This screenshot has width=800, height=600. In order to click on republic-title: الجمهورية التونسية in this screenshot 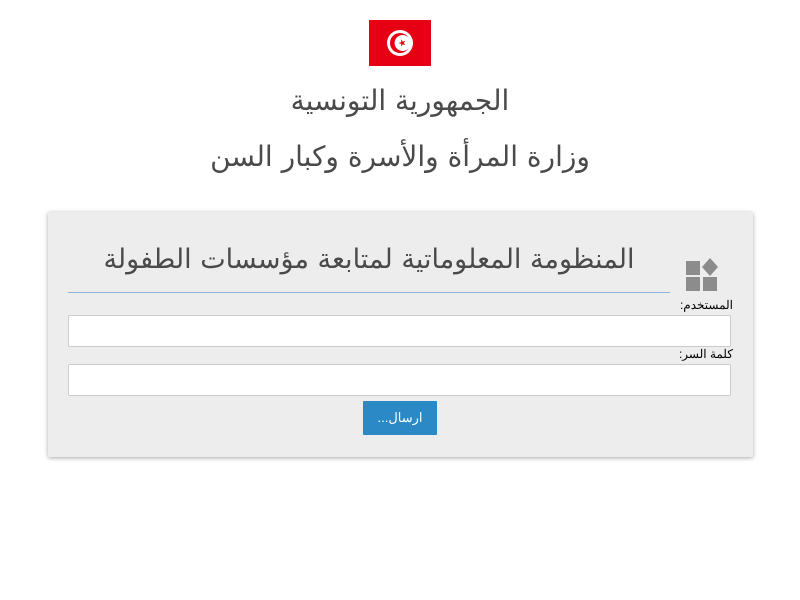, I will do `click(400, 100)`.